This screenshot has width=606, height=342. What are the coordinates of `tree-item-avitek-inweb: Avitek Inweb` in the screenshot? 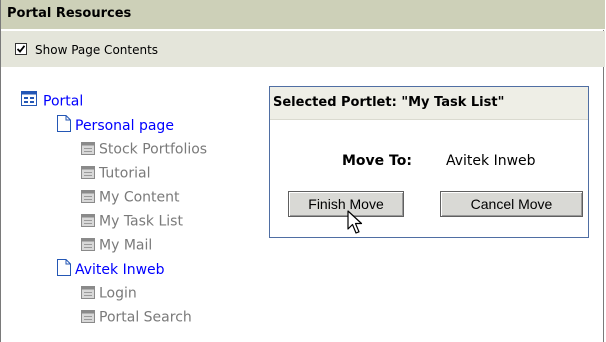 It's located at (111, 269).